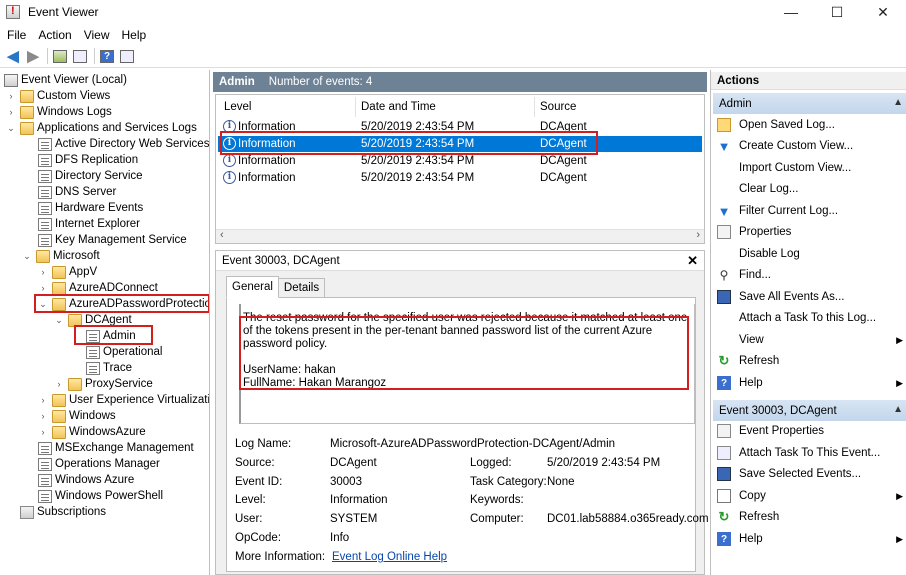 The height and width of the screenshot is (575, 906). Describe the element at coordinates (16, 35) in the screenshot. I see `menu-file: File` at that location.